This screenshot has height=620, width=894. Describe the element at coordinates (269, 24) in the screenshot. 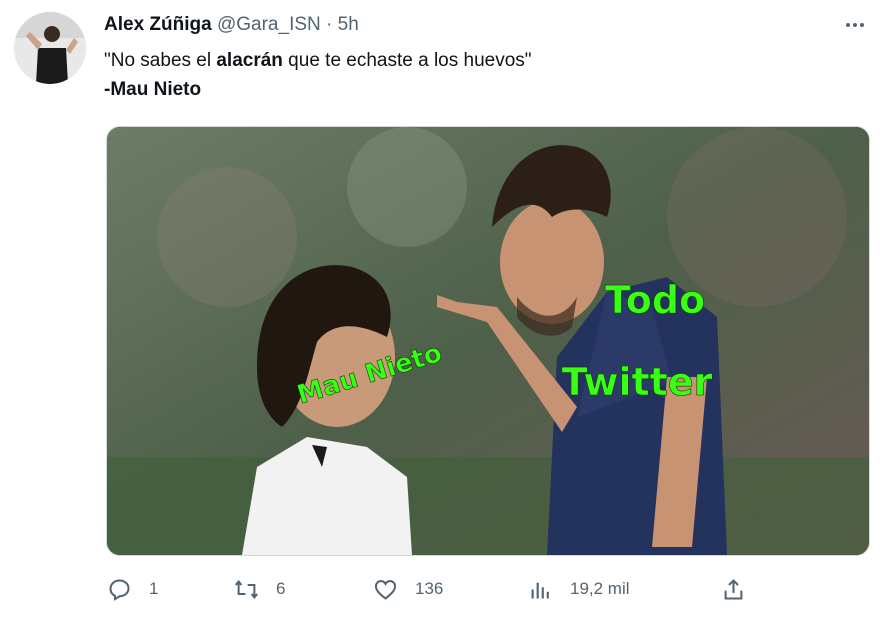

I see `author-handle: @Gara_ISN` at that location.